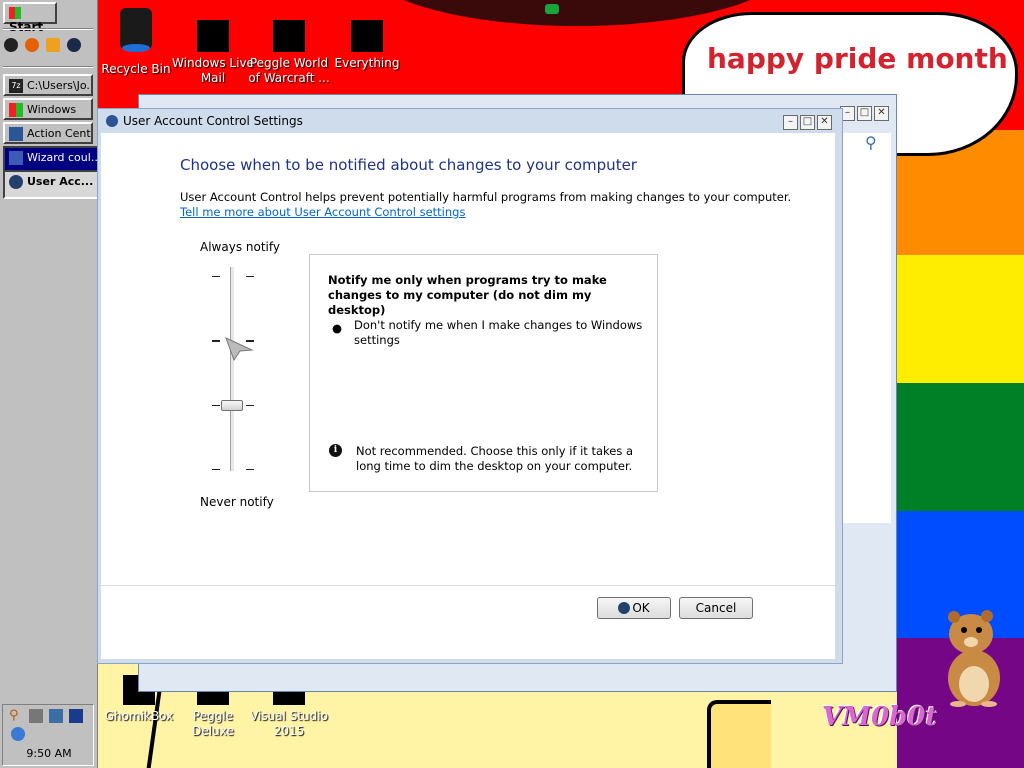 This screenshot has height=768, width=1024. What do you see at coordinates (32, 45) in the screenshot?
I see `firefox-icon` at bounding box center [32, 45].